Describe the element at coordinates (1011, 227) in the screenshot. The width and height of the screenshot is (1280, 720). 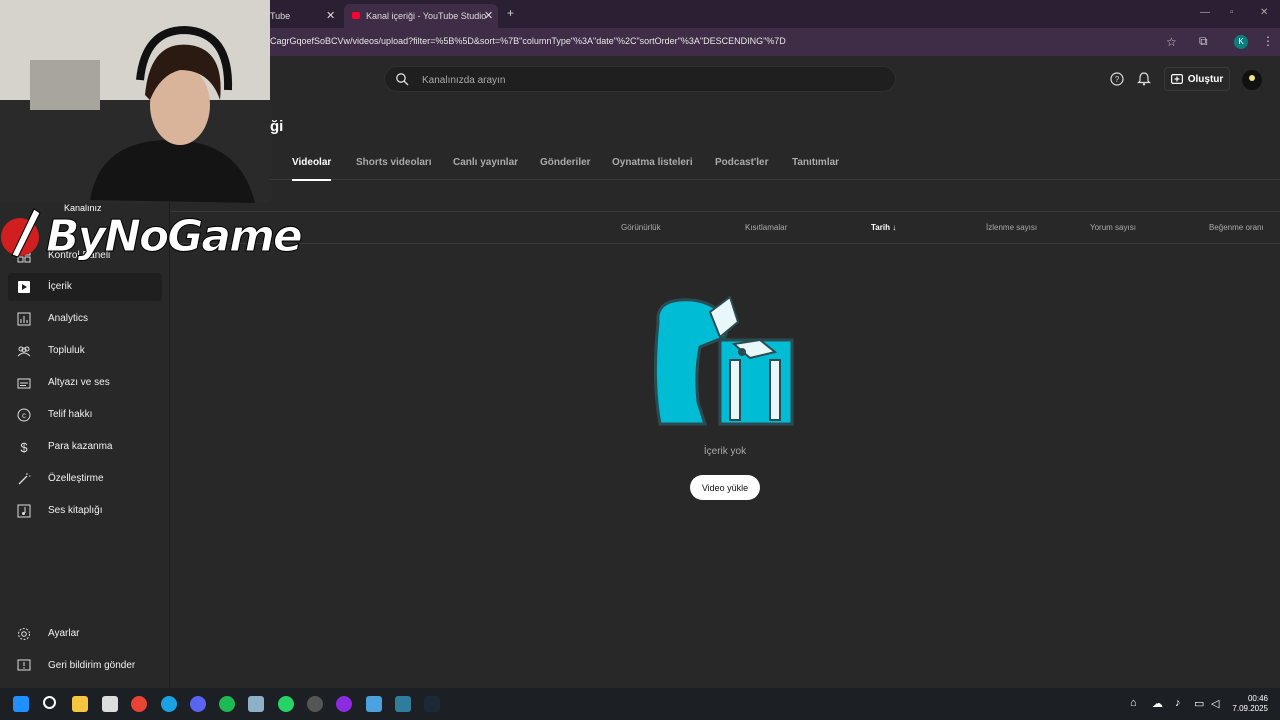
I see `column-views: İzlenme sayısı` at that location.